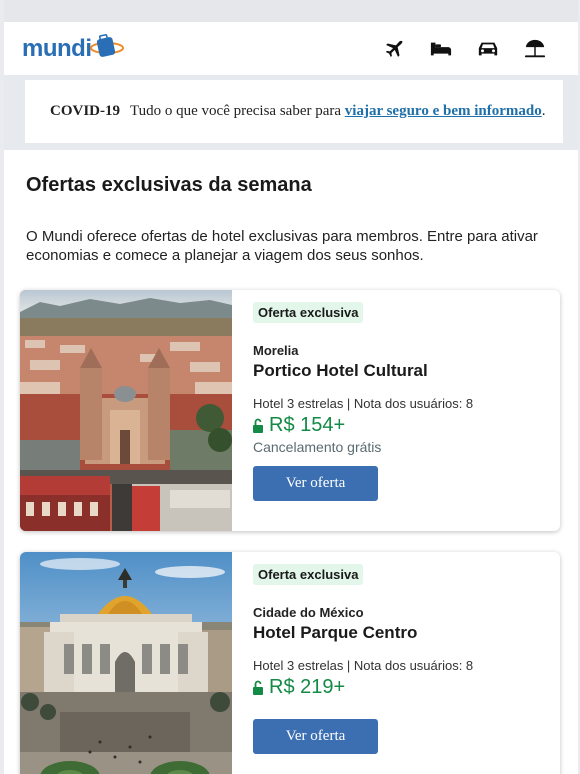 Image resolution: width=580 pixels, height=774 pixels. What do you see at coordinates (317, 447) in the screenshot?
I see `cancellation-note: Cancelamento grátis` at bounding box center [317, 447].